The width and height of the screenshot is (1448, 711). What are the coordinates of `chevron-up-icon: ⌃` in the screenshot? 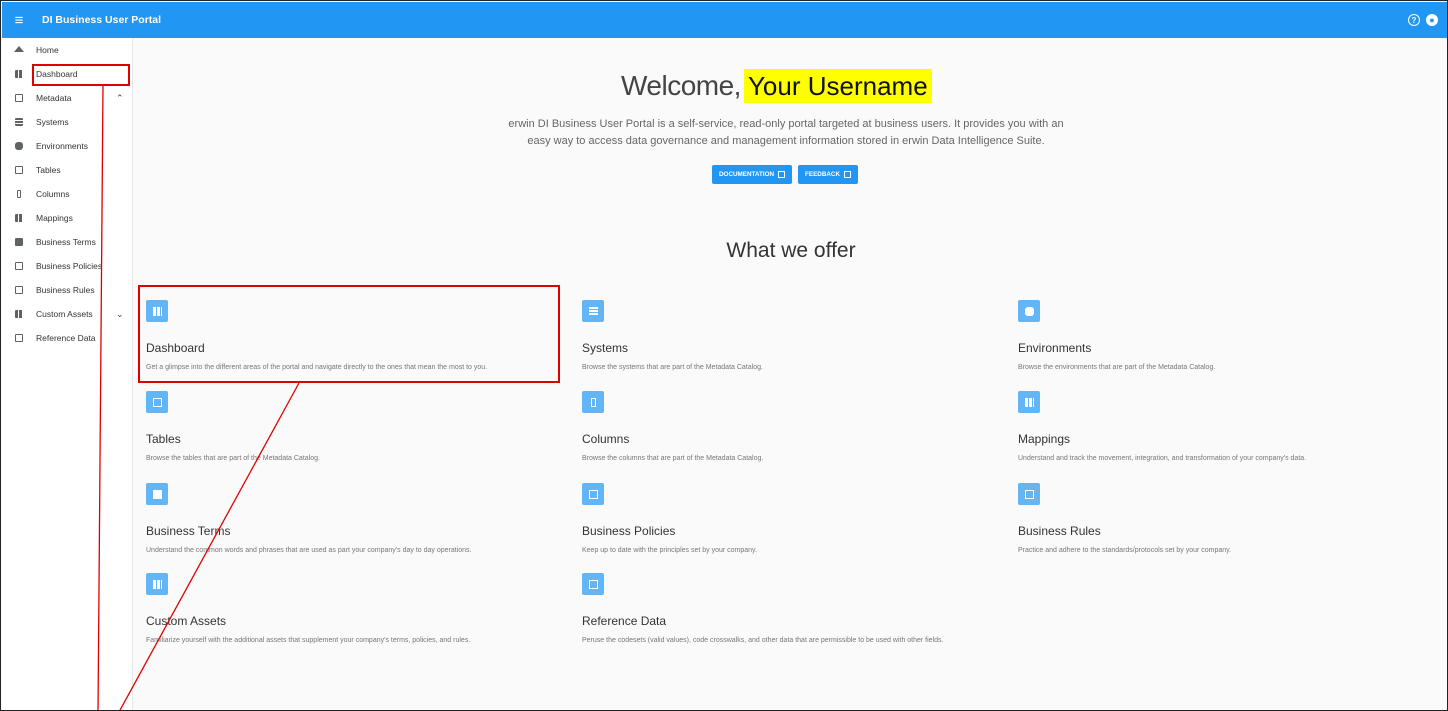 It's located at (120, 98).